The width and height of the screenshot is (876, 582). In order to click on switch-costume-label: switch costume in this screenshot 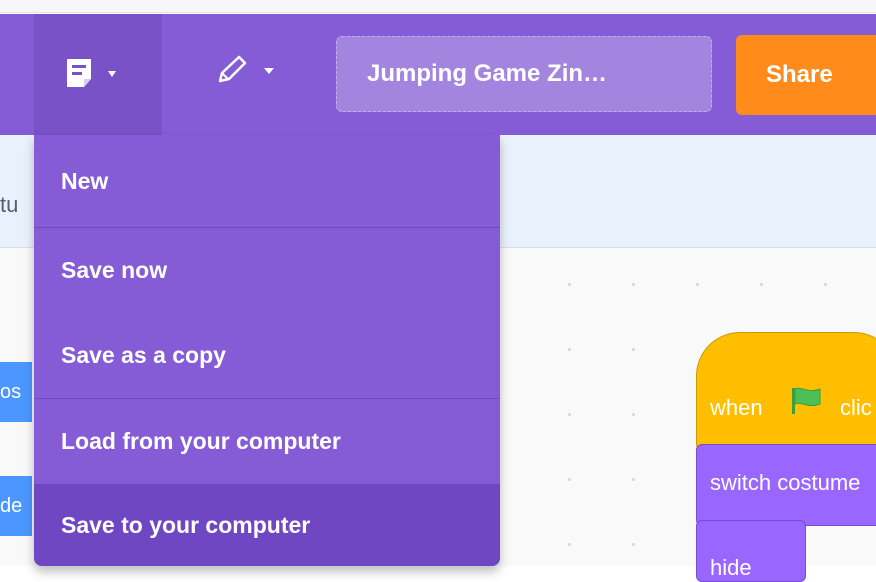, I will do `click(785, 482)`.